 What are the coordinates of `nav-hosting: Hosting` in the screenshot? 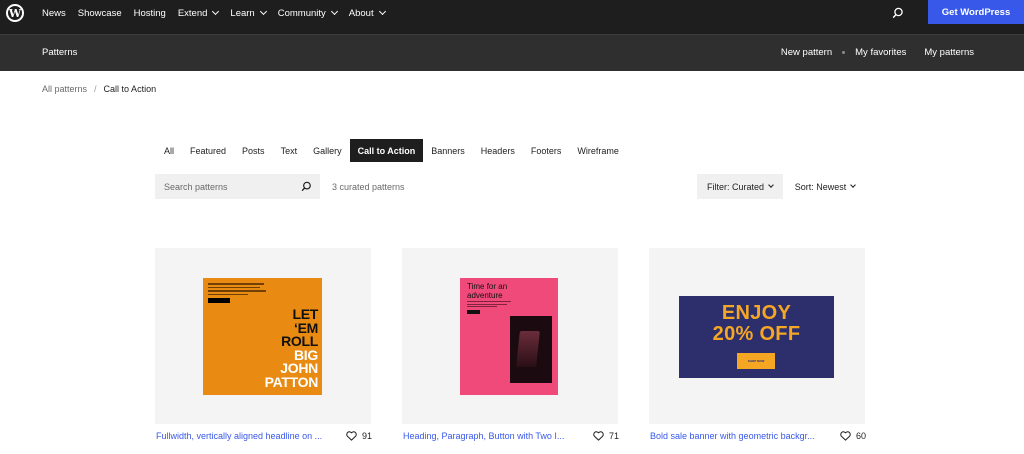 It's located at (150, 13).